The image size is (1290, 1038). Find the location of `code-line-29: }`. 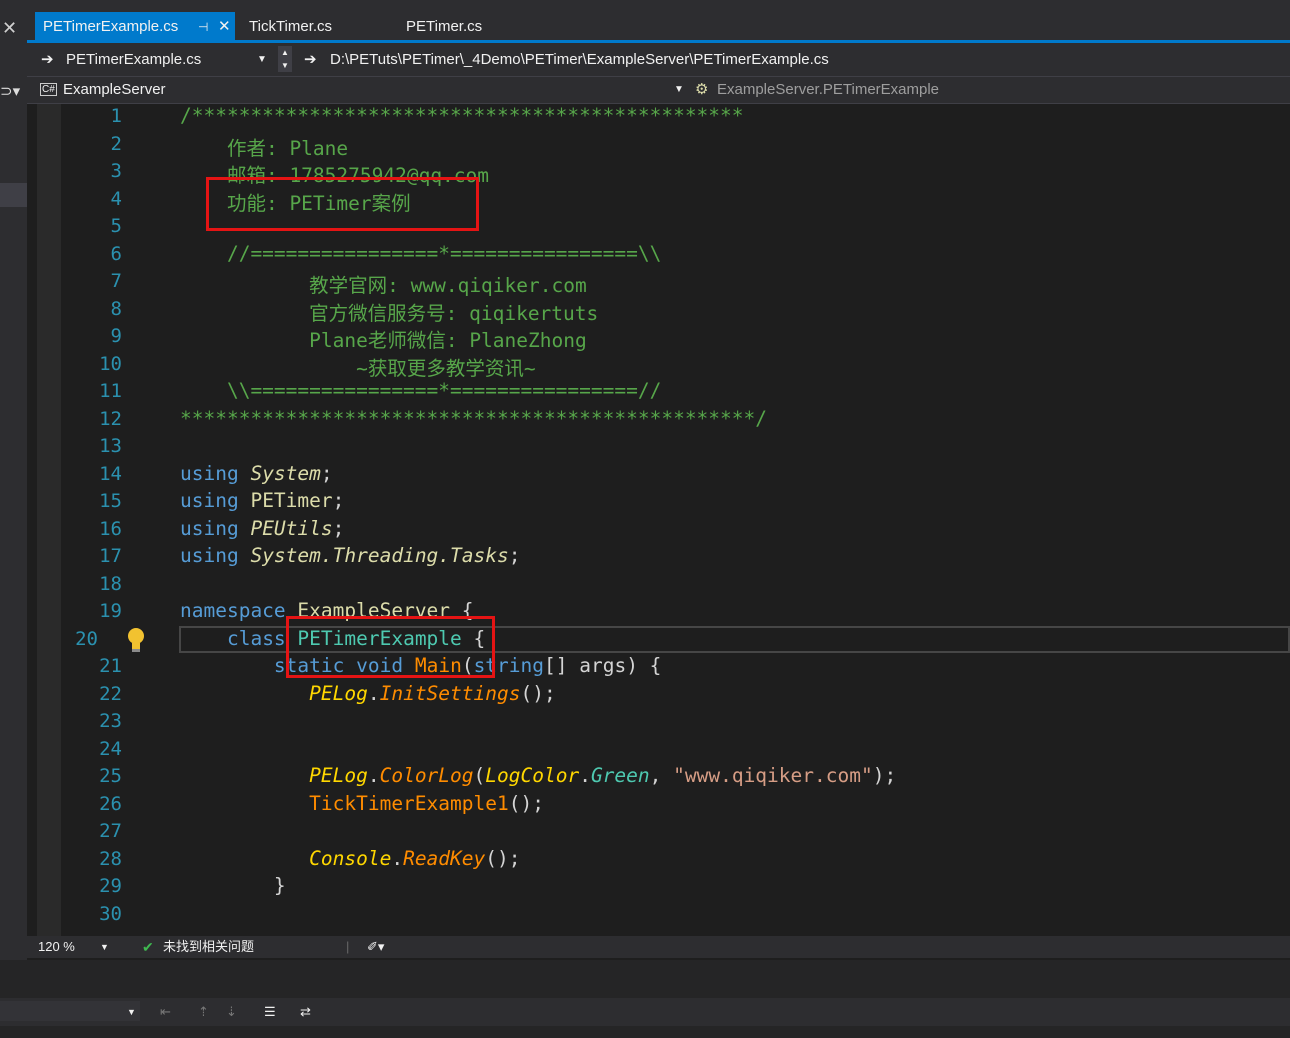

code-line-29: } is located at coordinates (233, 885).